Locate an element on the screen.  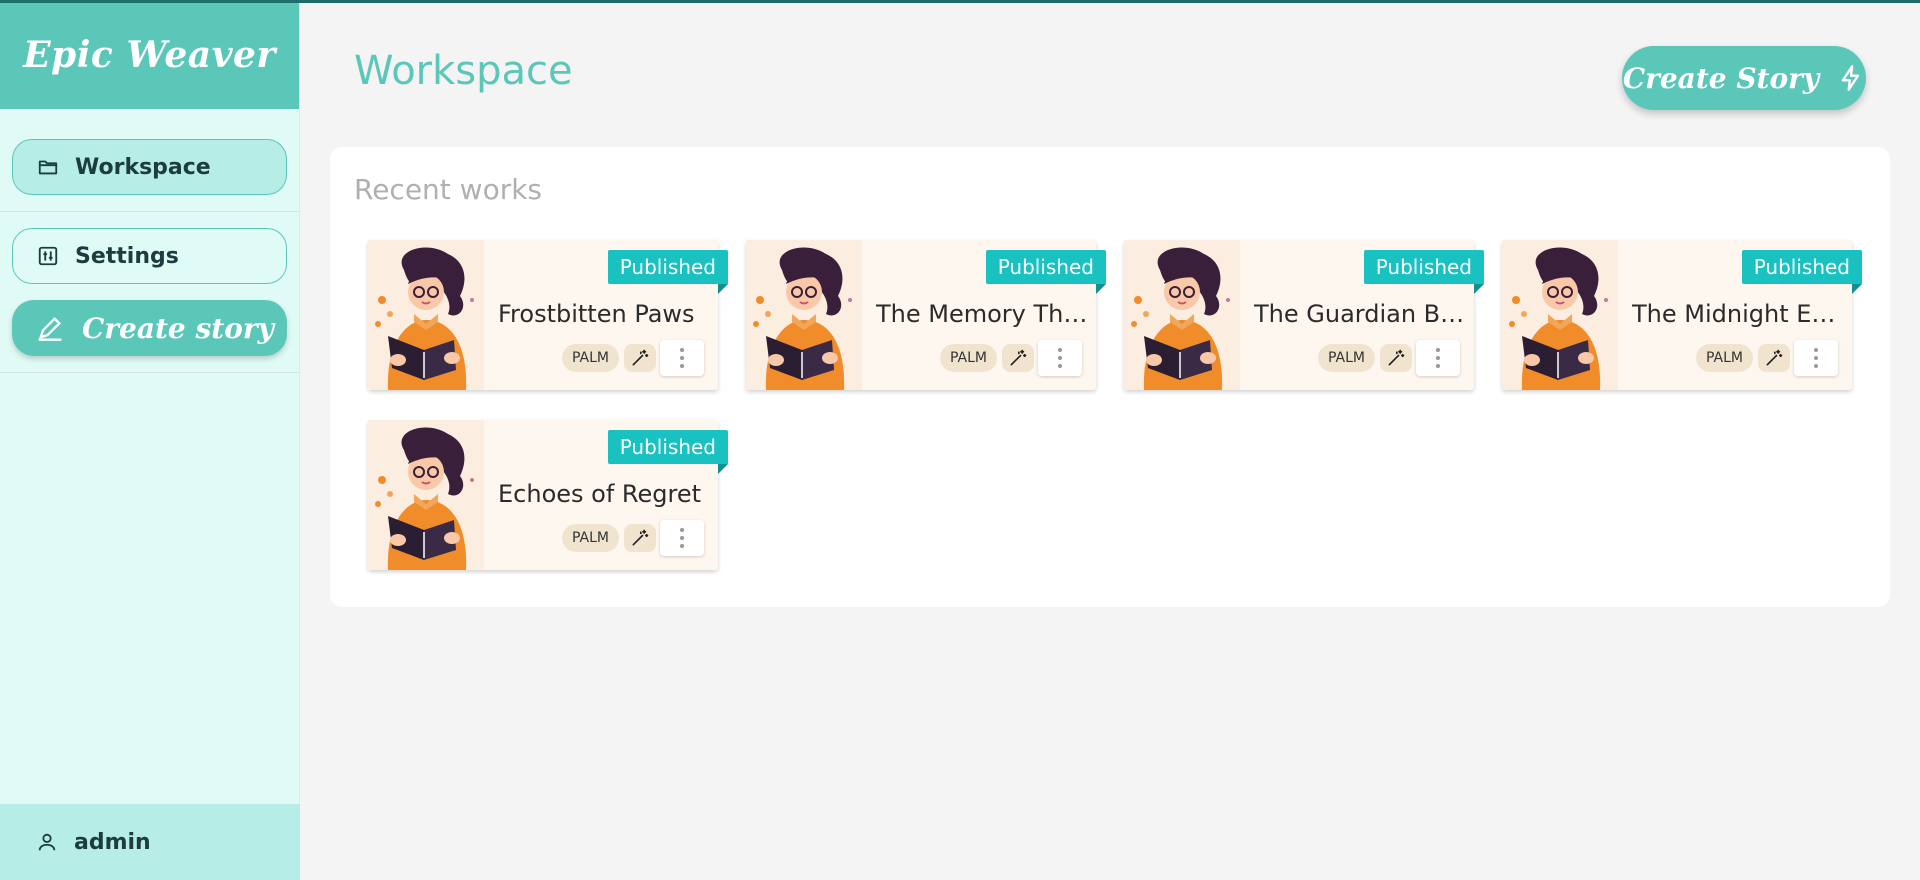
story-title: Frostbitten Paws is located at coordinates (596, 314).